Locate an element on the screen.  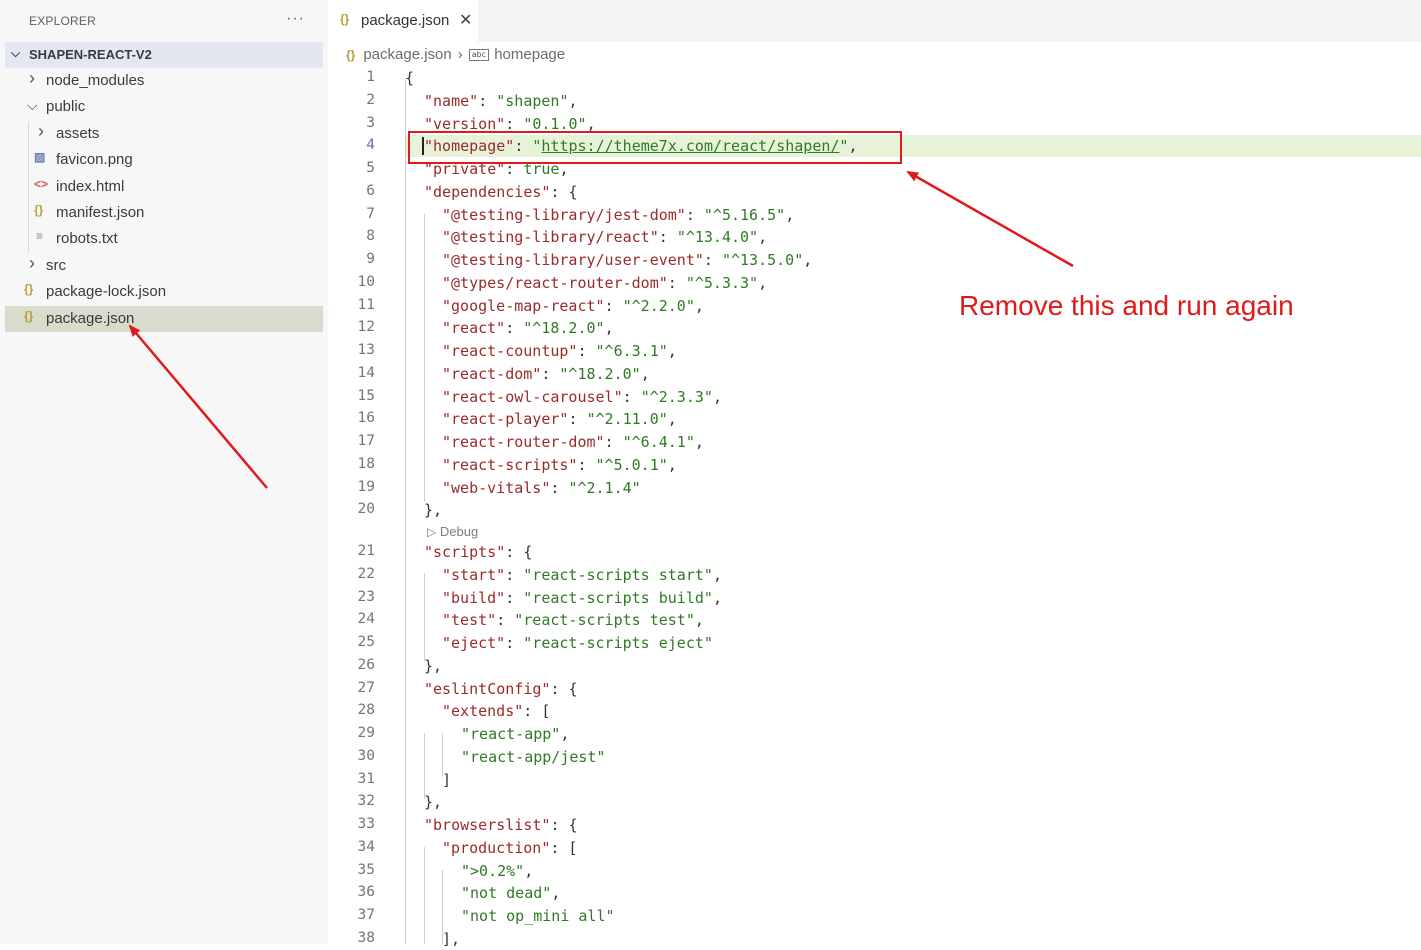
arrow-to-homepage is located at coordinates (990, 219).